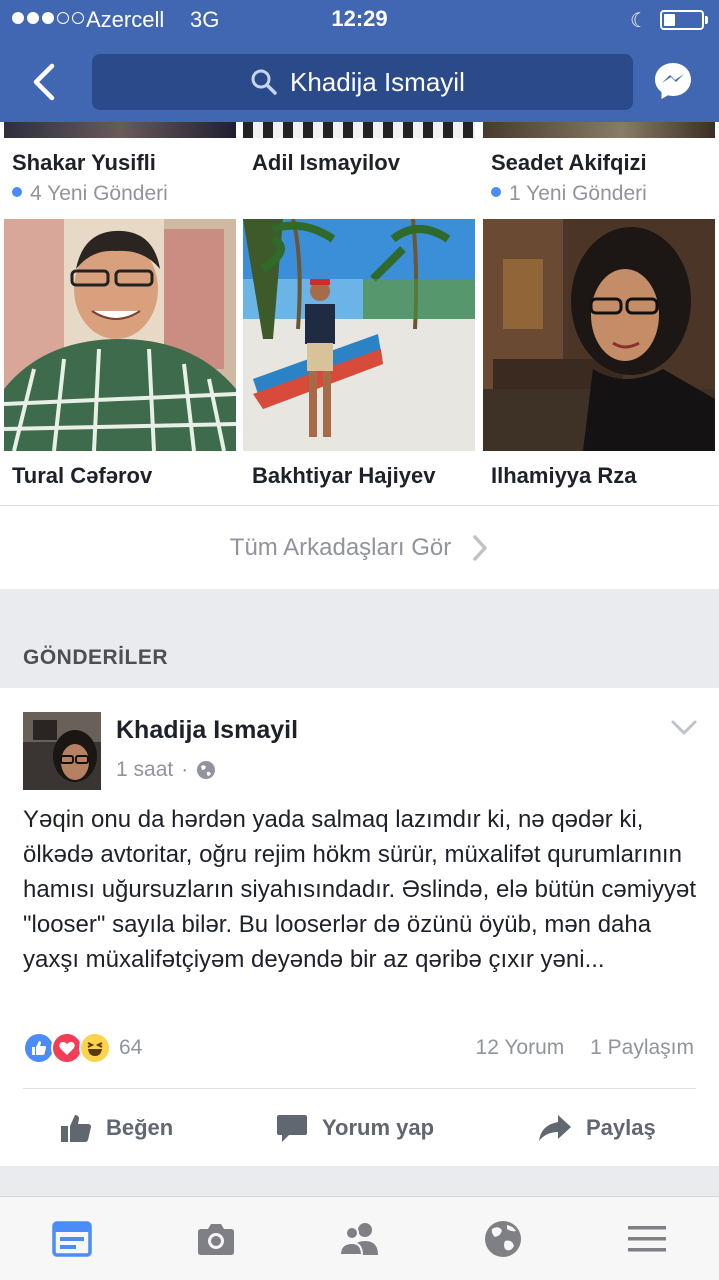 This screenshot has height=1280, width=719. Describe the element at coordinates (682, 20) in the screenshot. I see `battery-icon` at that location.